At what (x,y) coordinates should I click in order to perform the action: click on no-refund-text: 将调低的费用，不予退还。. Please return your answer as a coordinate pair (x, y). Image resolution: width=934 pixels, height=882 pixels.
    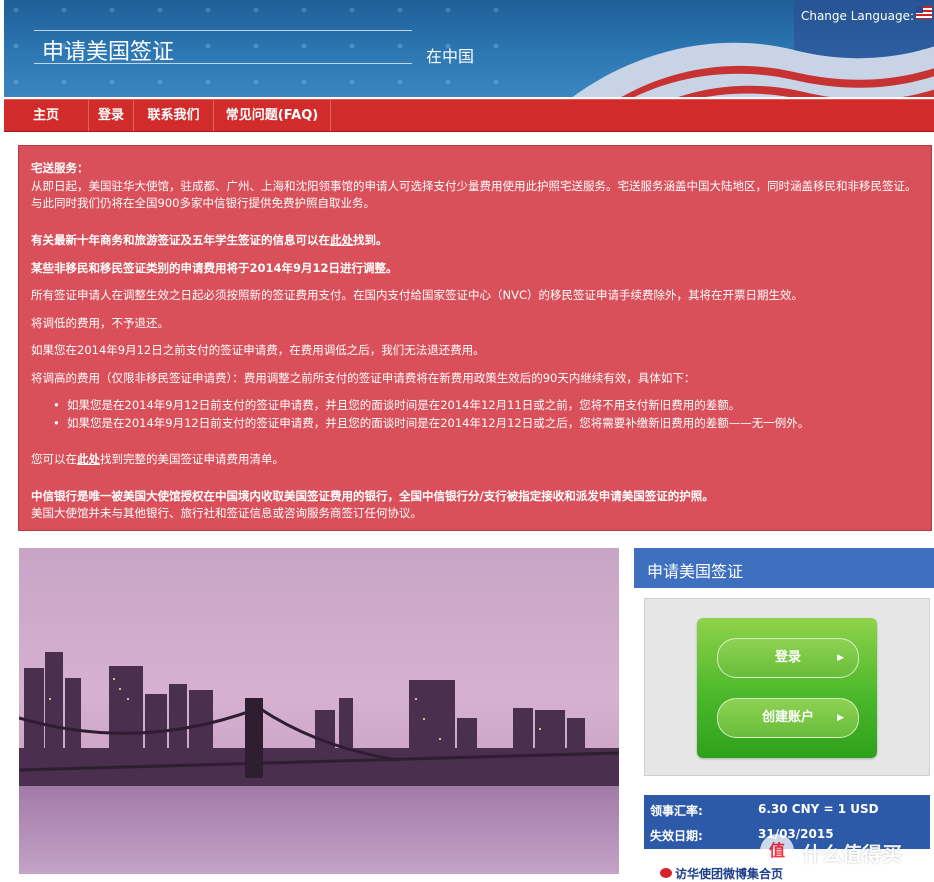
    Looking at the image, I should click on (100, 323).